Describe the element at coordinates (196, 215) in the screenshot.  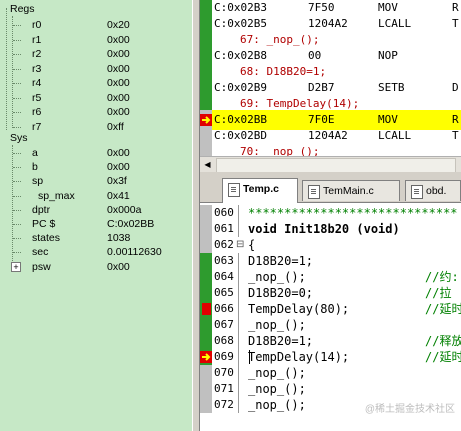
I see `panel-splitter` at that location.